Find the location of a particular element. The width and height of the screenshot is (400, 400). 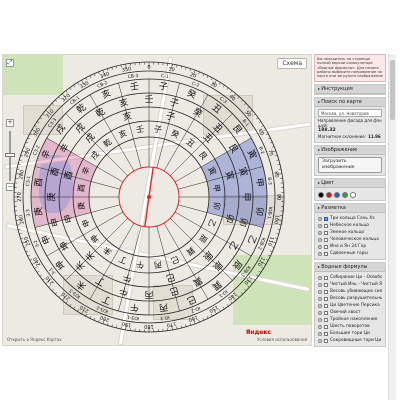

degree-label: 90 is located at coordinates (278, 197).